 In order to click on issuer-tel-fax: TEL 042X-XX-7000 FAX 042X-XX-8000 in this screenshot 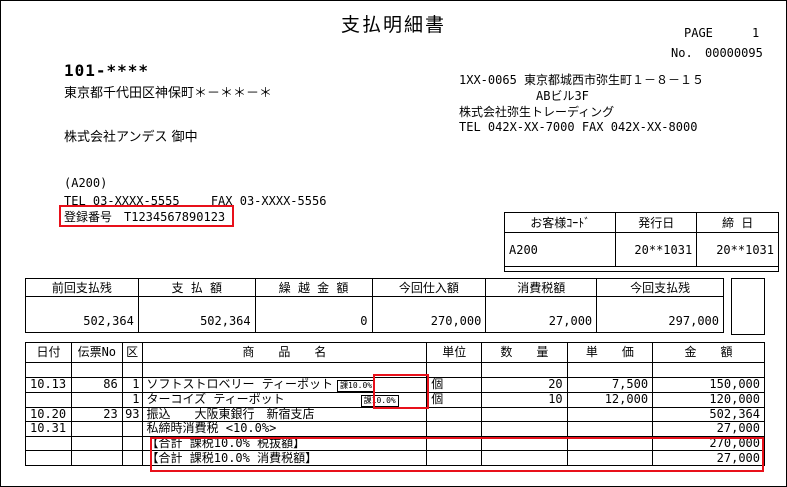, I will do `click(578, 127)`.